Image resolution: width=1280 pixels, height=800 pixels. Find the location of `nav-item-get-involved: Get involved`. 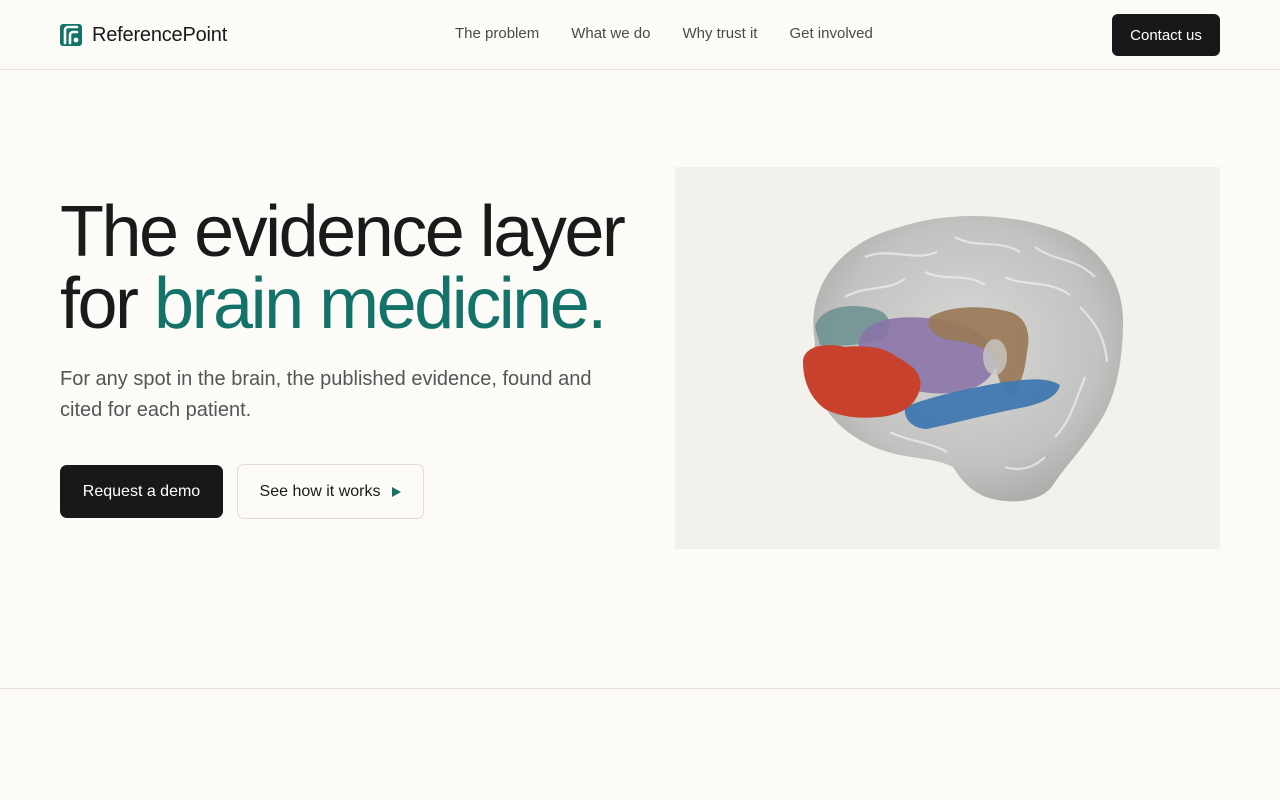

nav-item-get-involved: Get involved is located at coordinates (830, 35).